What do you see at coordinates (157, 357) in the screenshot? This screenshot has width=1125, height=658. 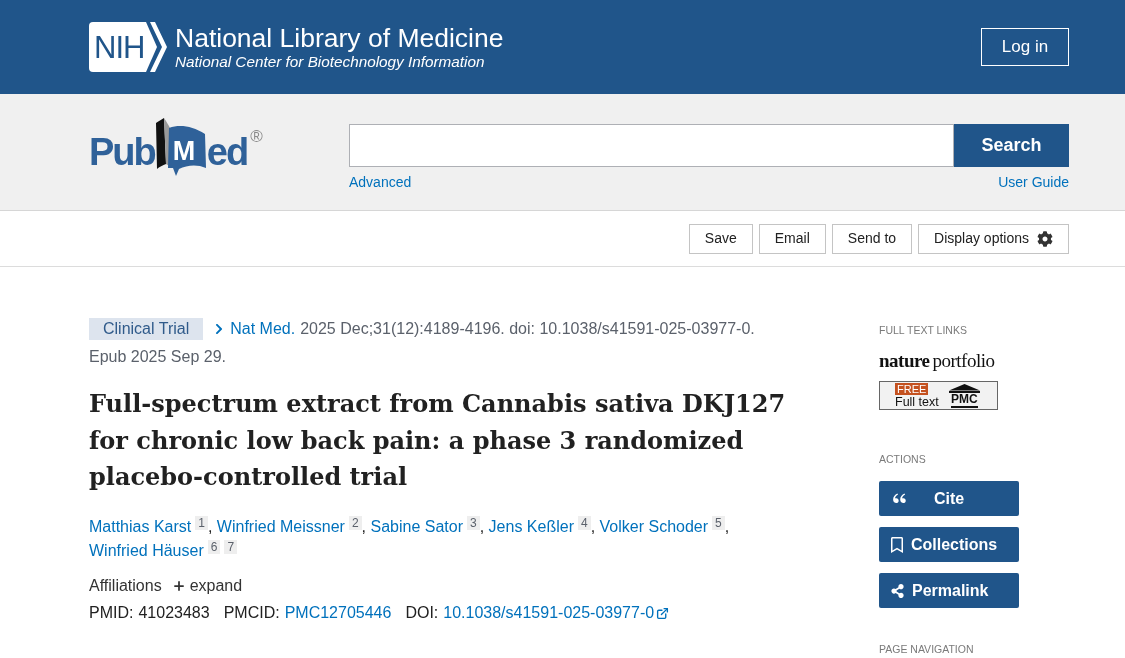 I see `epub-date: Epub 2025 Sep 29.` at bounding box center [157, 357].